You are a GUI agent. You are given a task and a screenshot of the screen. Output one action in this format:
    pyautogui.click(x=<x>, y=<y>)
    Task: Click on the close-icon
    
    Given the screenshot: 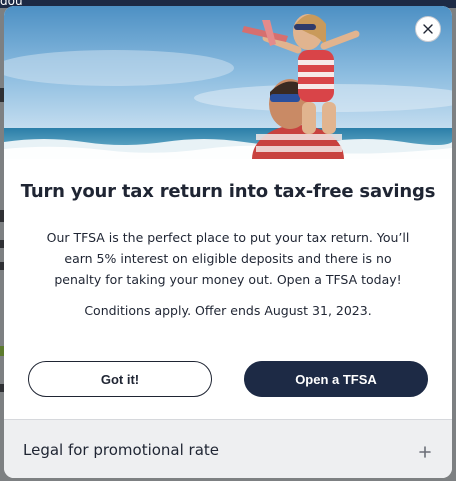 What is the action you would take?
    pyautogui.click(x=428, y=29)
    